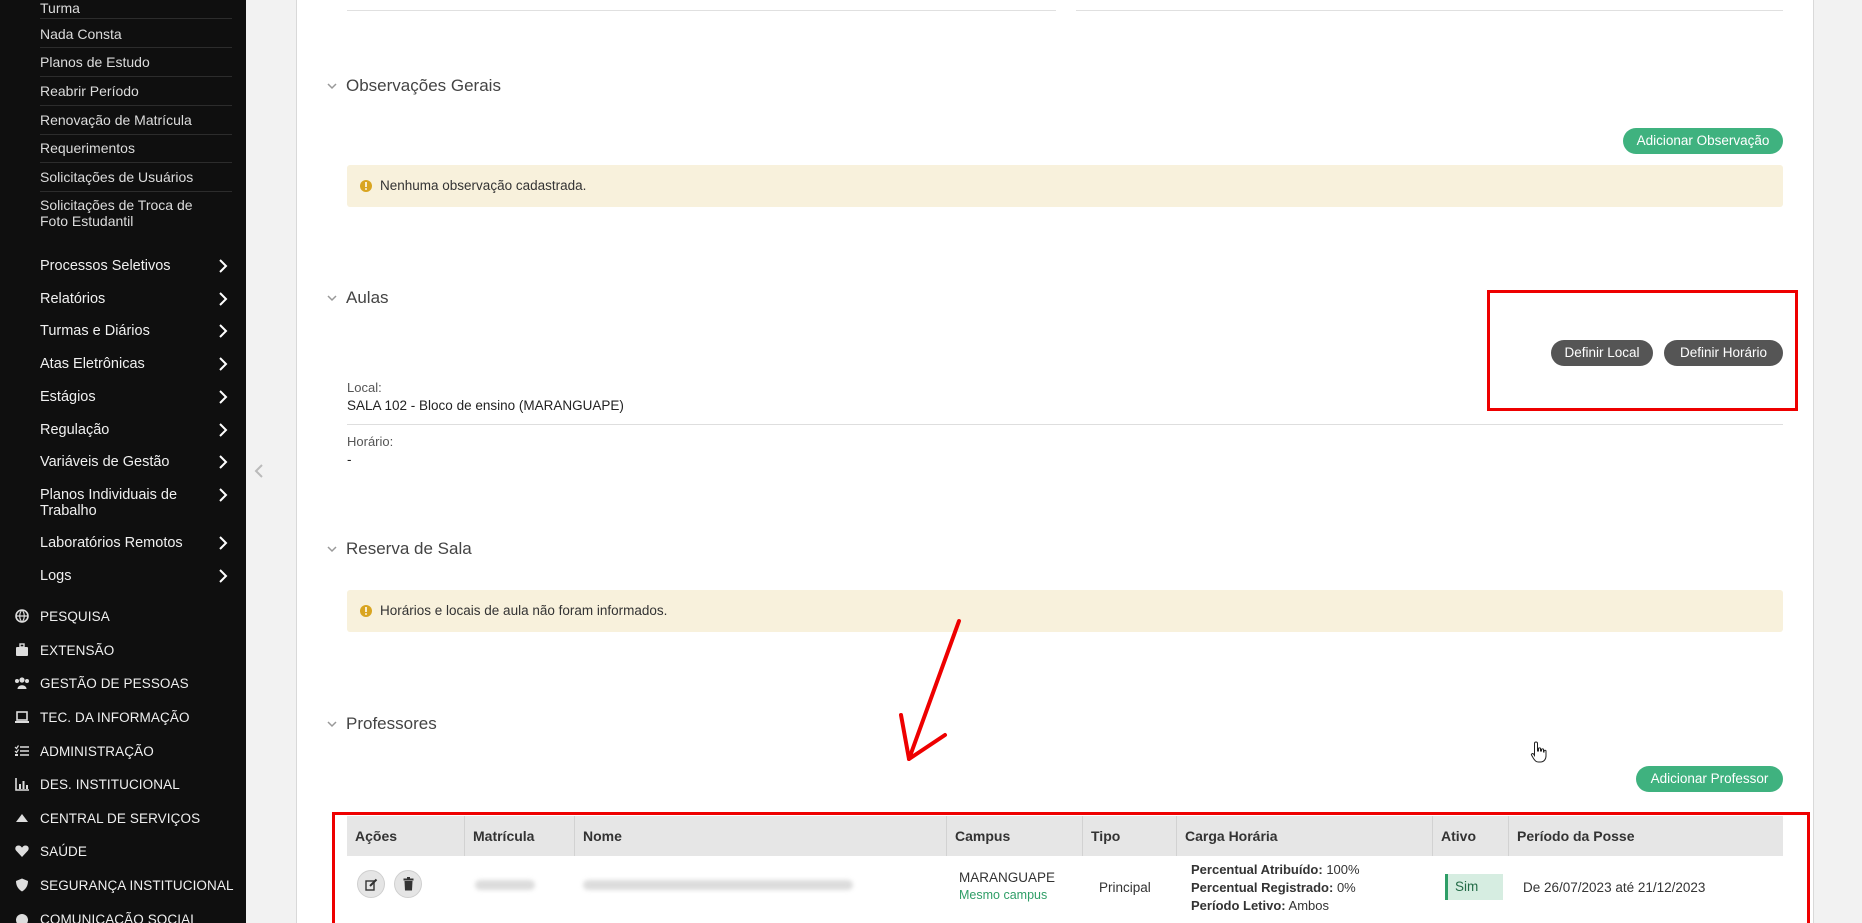  What do you see at coordinates (129, 851) in the screenshot?
I see `sidebar-section-saude: SAÚDE` at bounding box center [129, 851].